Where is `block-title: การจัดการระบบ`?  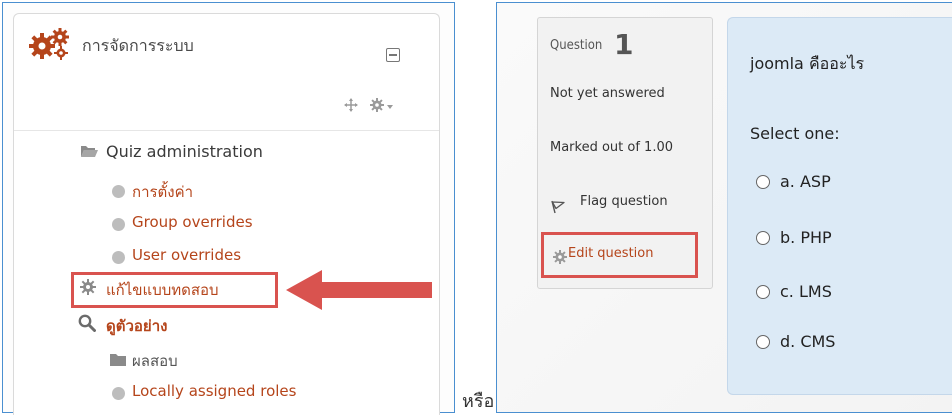 block-title: การจัดการระบบ is located at coordinates (138, 45).